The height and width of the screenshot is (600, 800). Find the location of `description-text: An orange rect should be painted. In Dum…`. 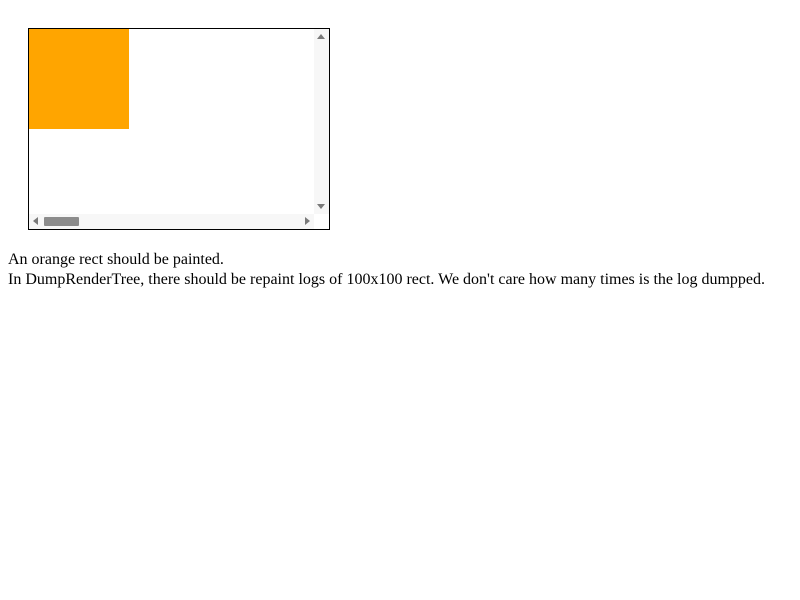

description-text: An orange rect should be painted. In Dum… is located at coordinates (386, 270).